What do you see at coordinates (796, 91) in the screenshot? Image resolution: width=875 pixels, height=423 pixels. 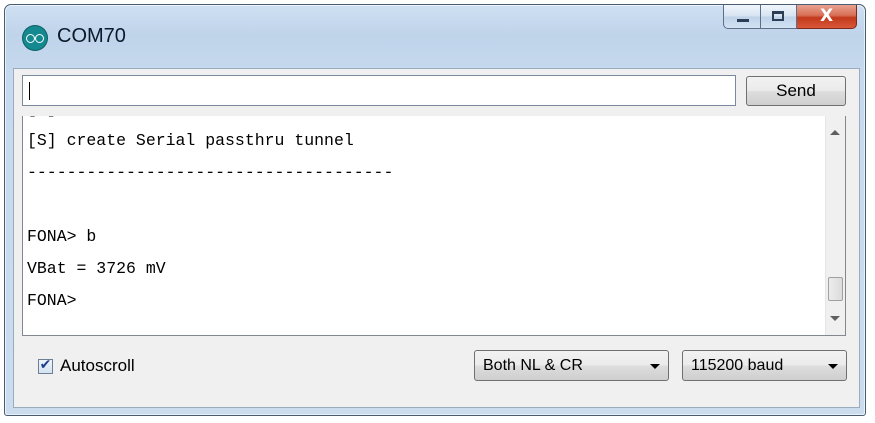 I see `send-button: Send` at bounding box center [796, 91].